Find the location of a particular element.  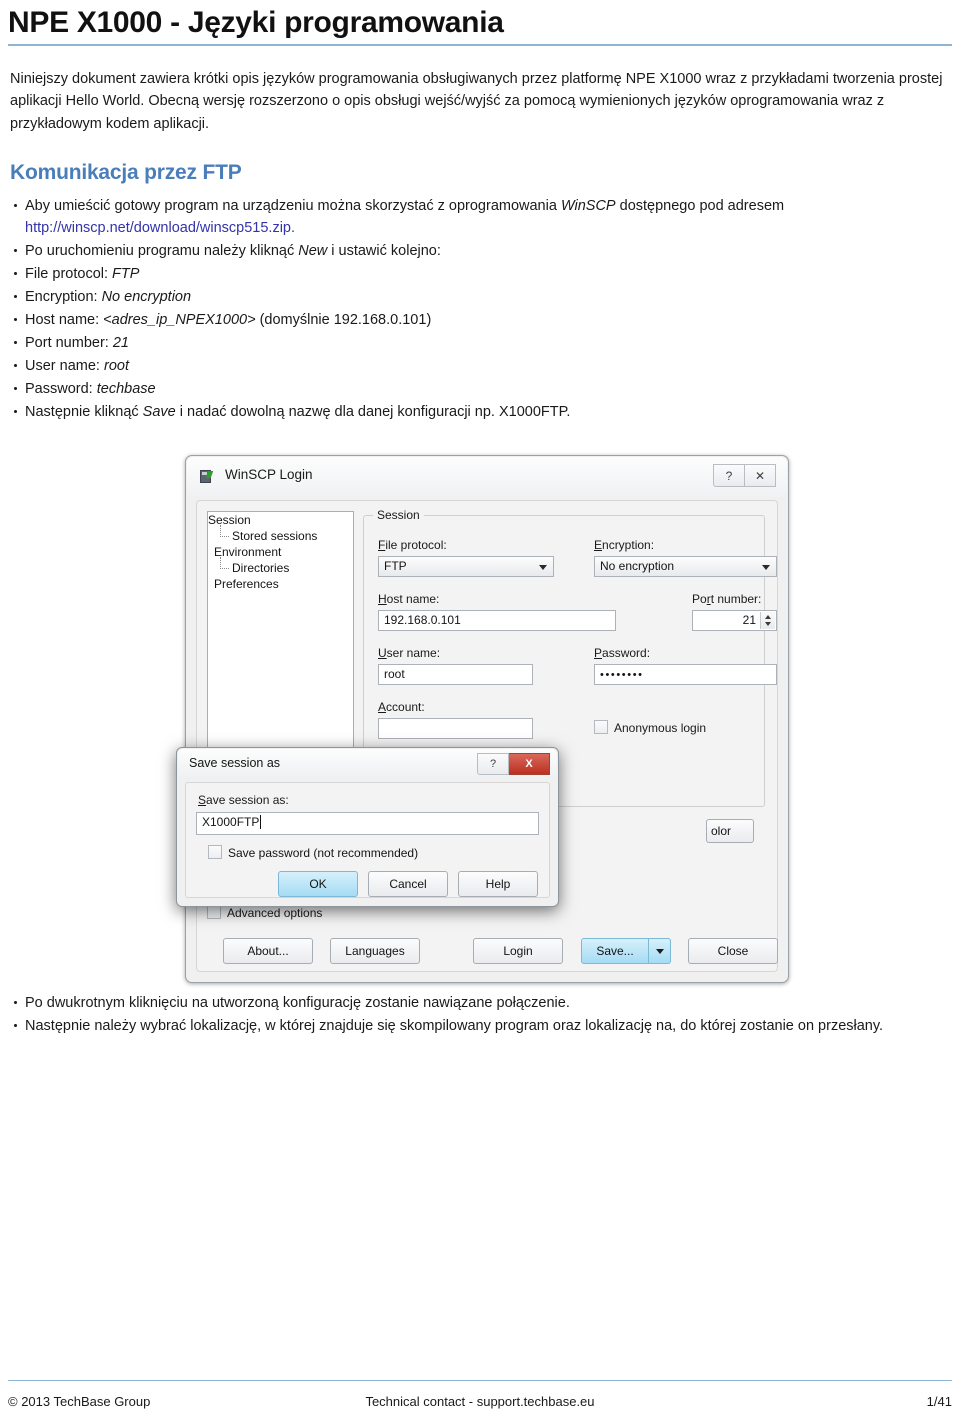

ok-button: OK is located at coordinates (318, 884).